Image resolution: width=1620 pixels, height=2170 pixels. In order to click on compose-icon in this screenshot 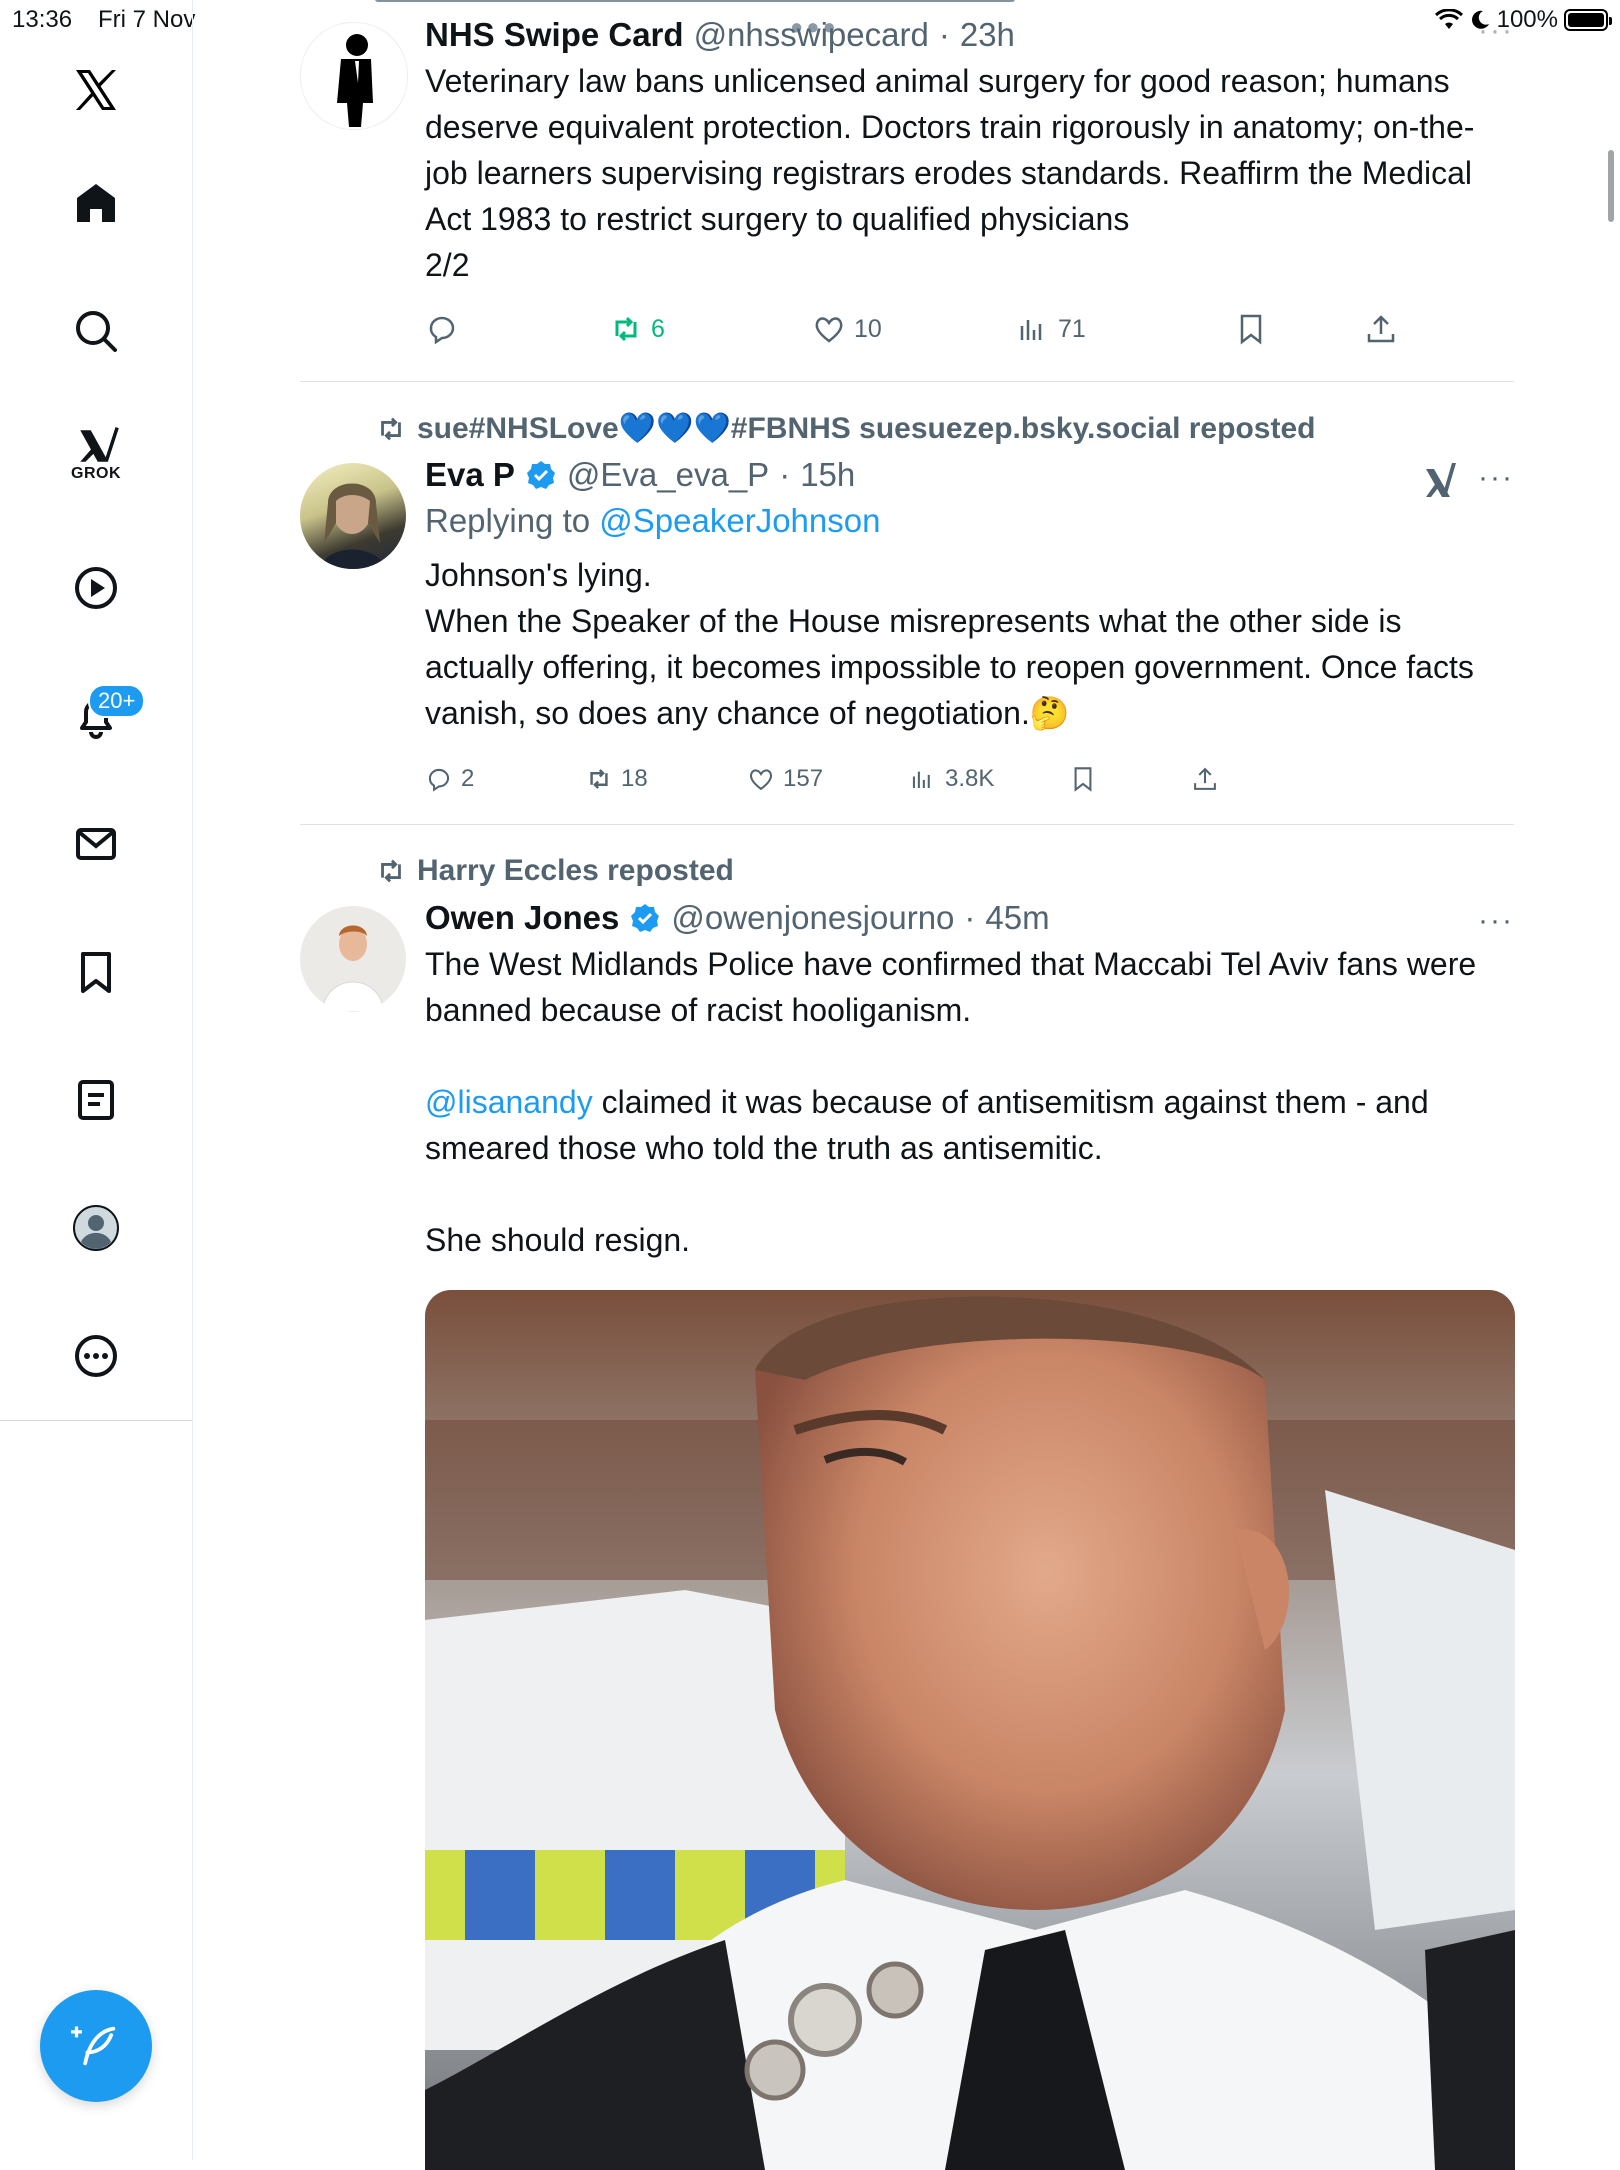, I will do `click(93, 2046)`.